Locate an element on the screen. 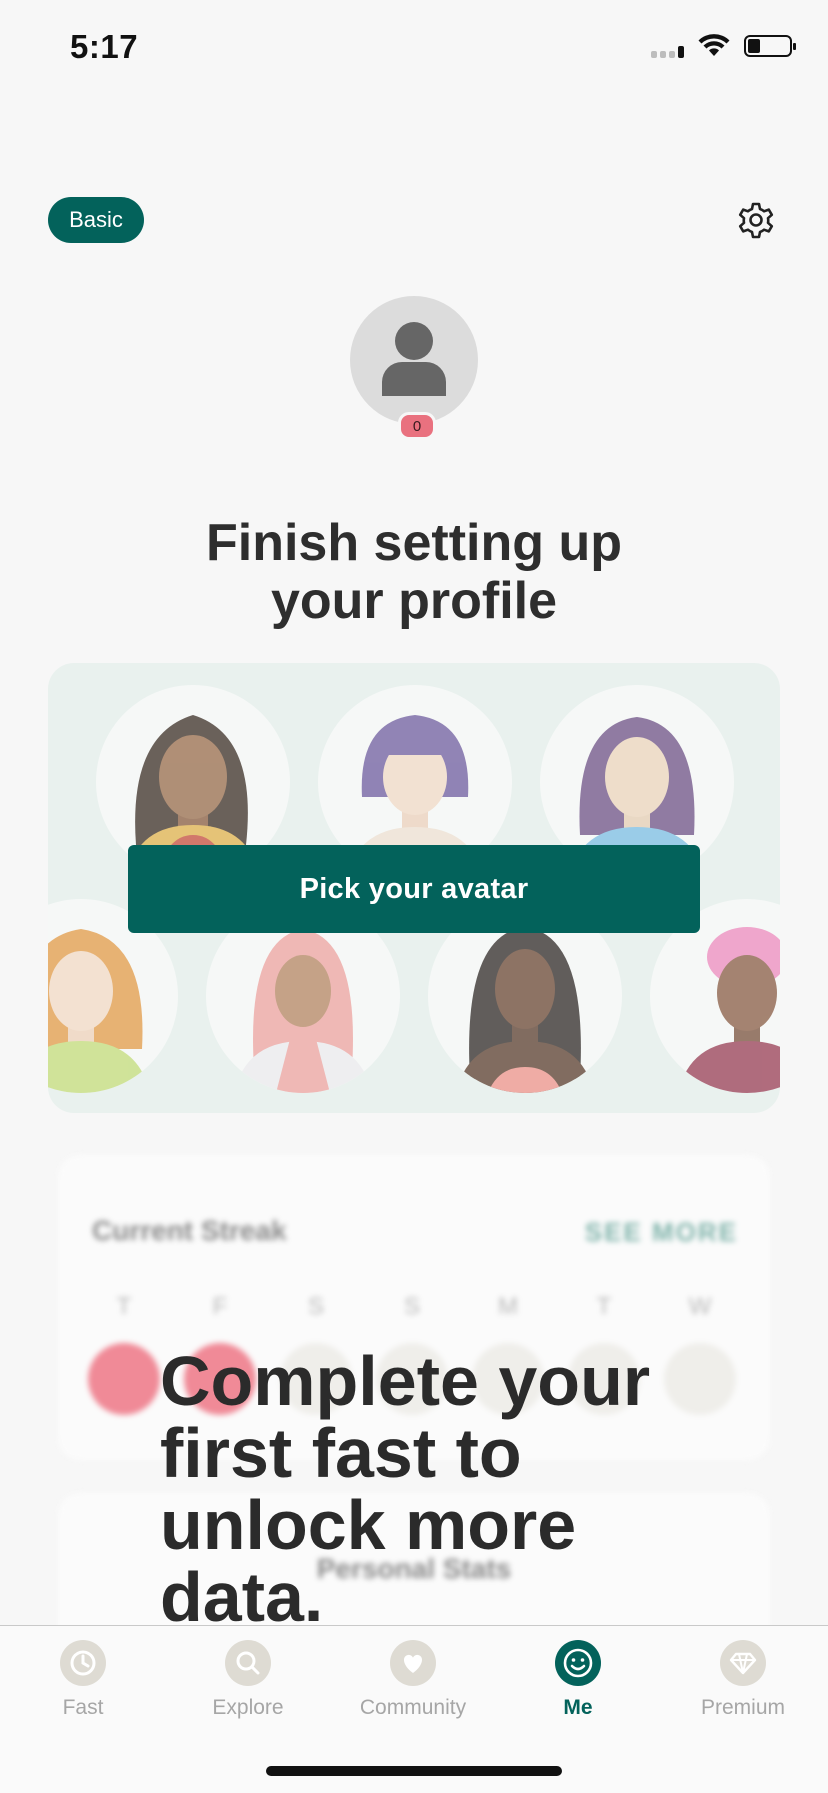 This screenshot has height=1793, width=828. diamond-icon is located at coordinates (743, 1663).